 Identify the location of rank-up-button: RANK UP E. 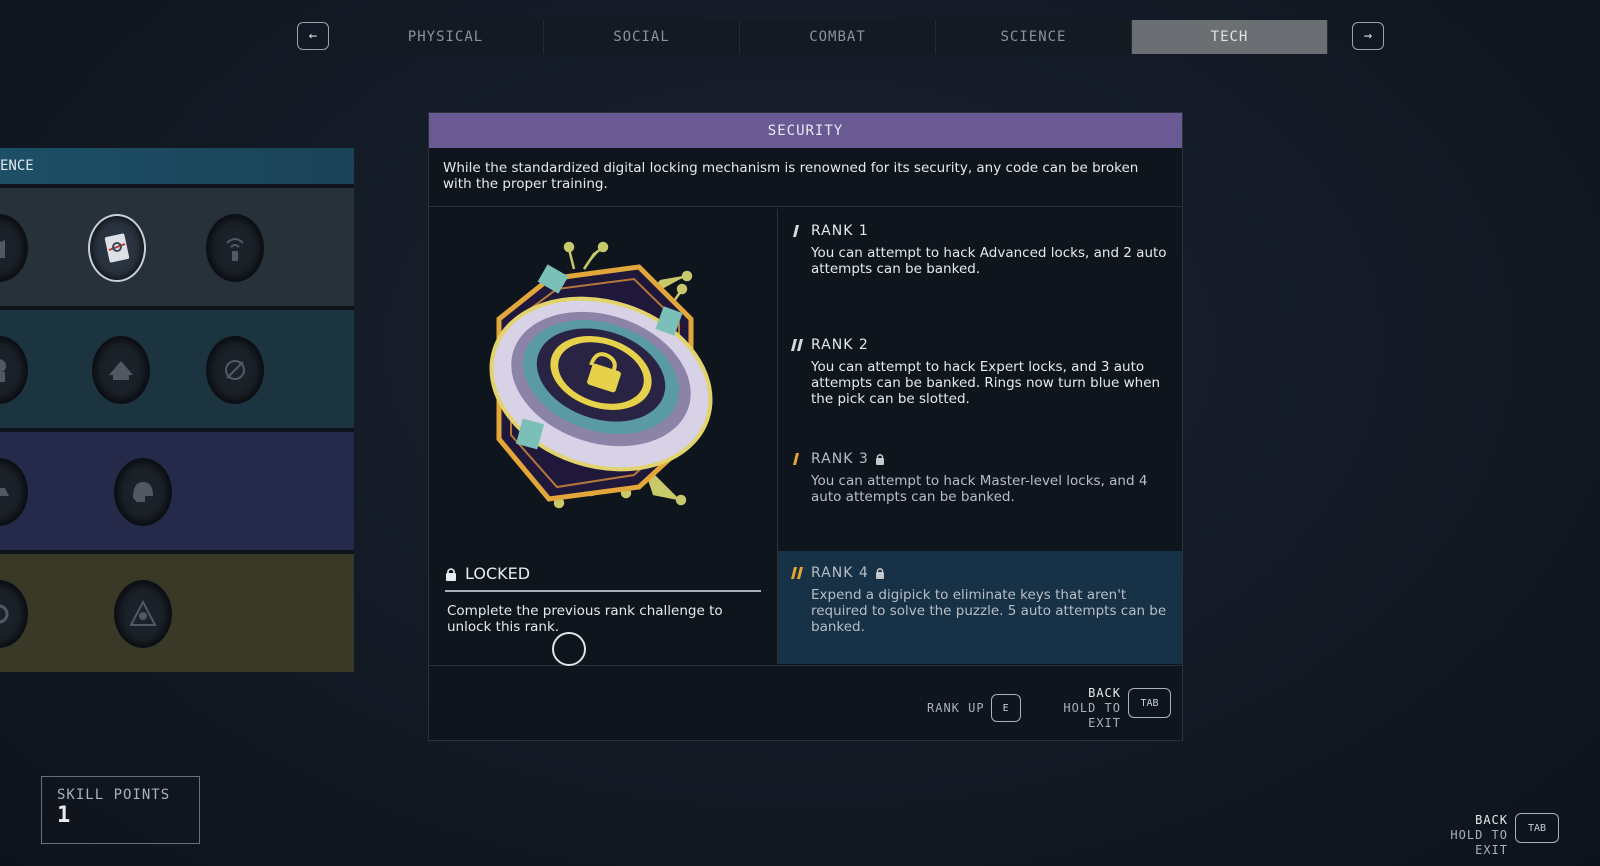
(974, 708).